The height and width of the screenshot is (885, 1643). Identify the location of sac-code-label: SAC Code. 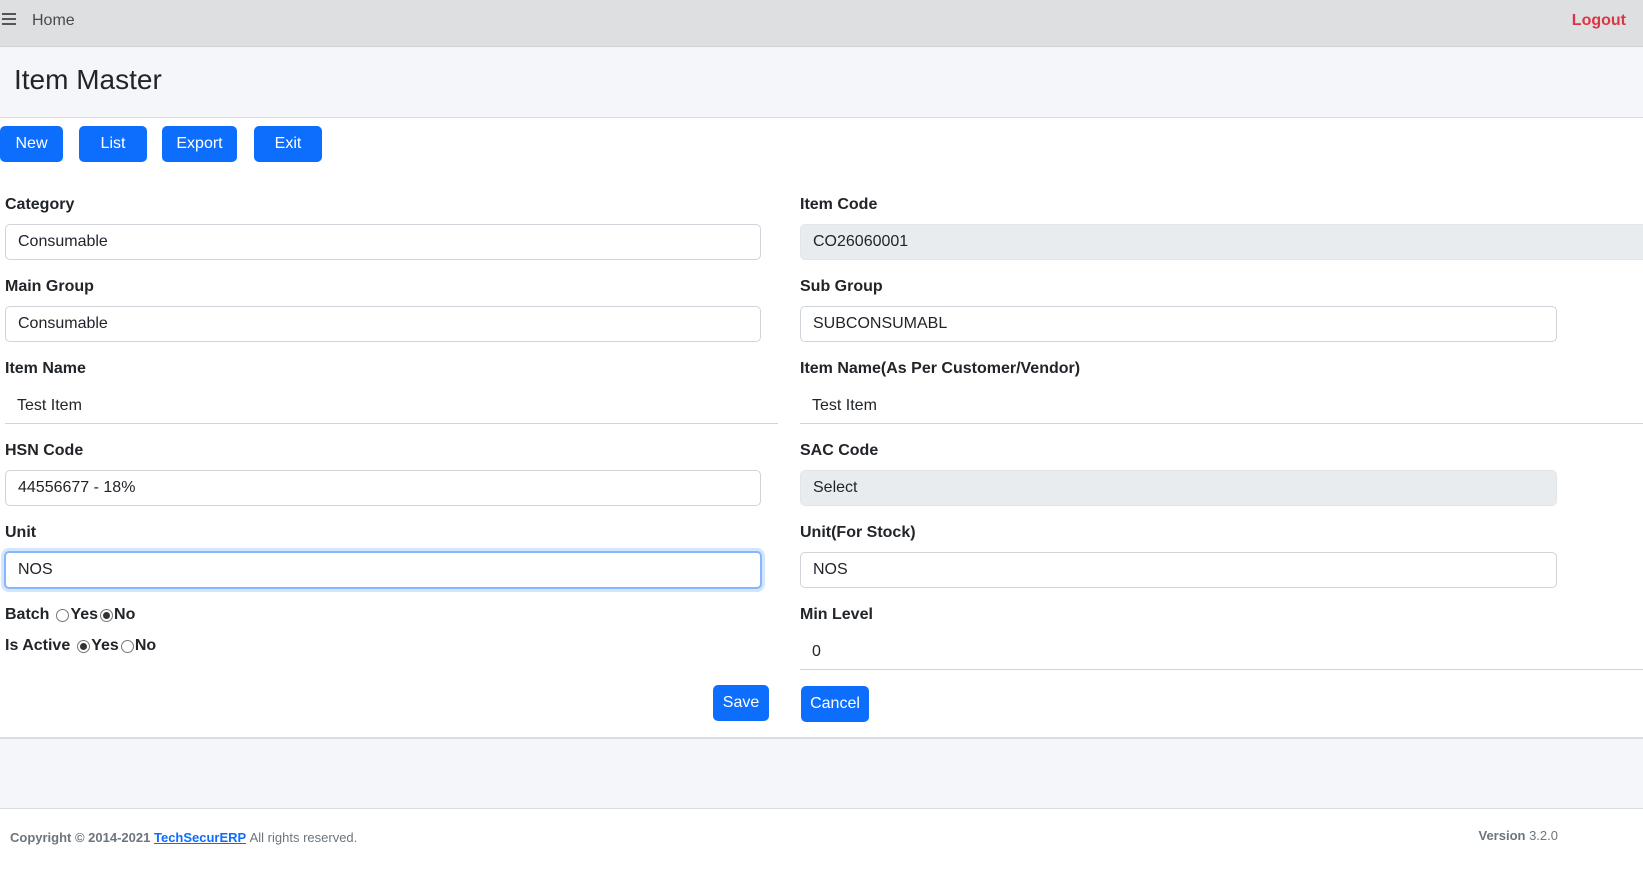
(839, 450).